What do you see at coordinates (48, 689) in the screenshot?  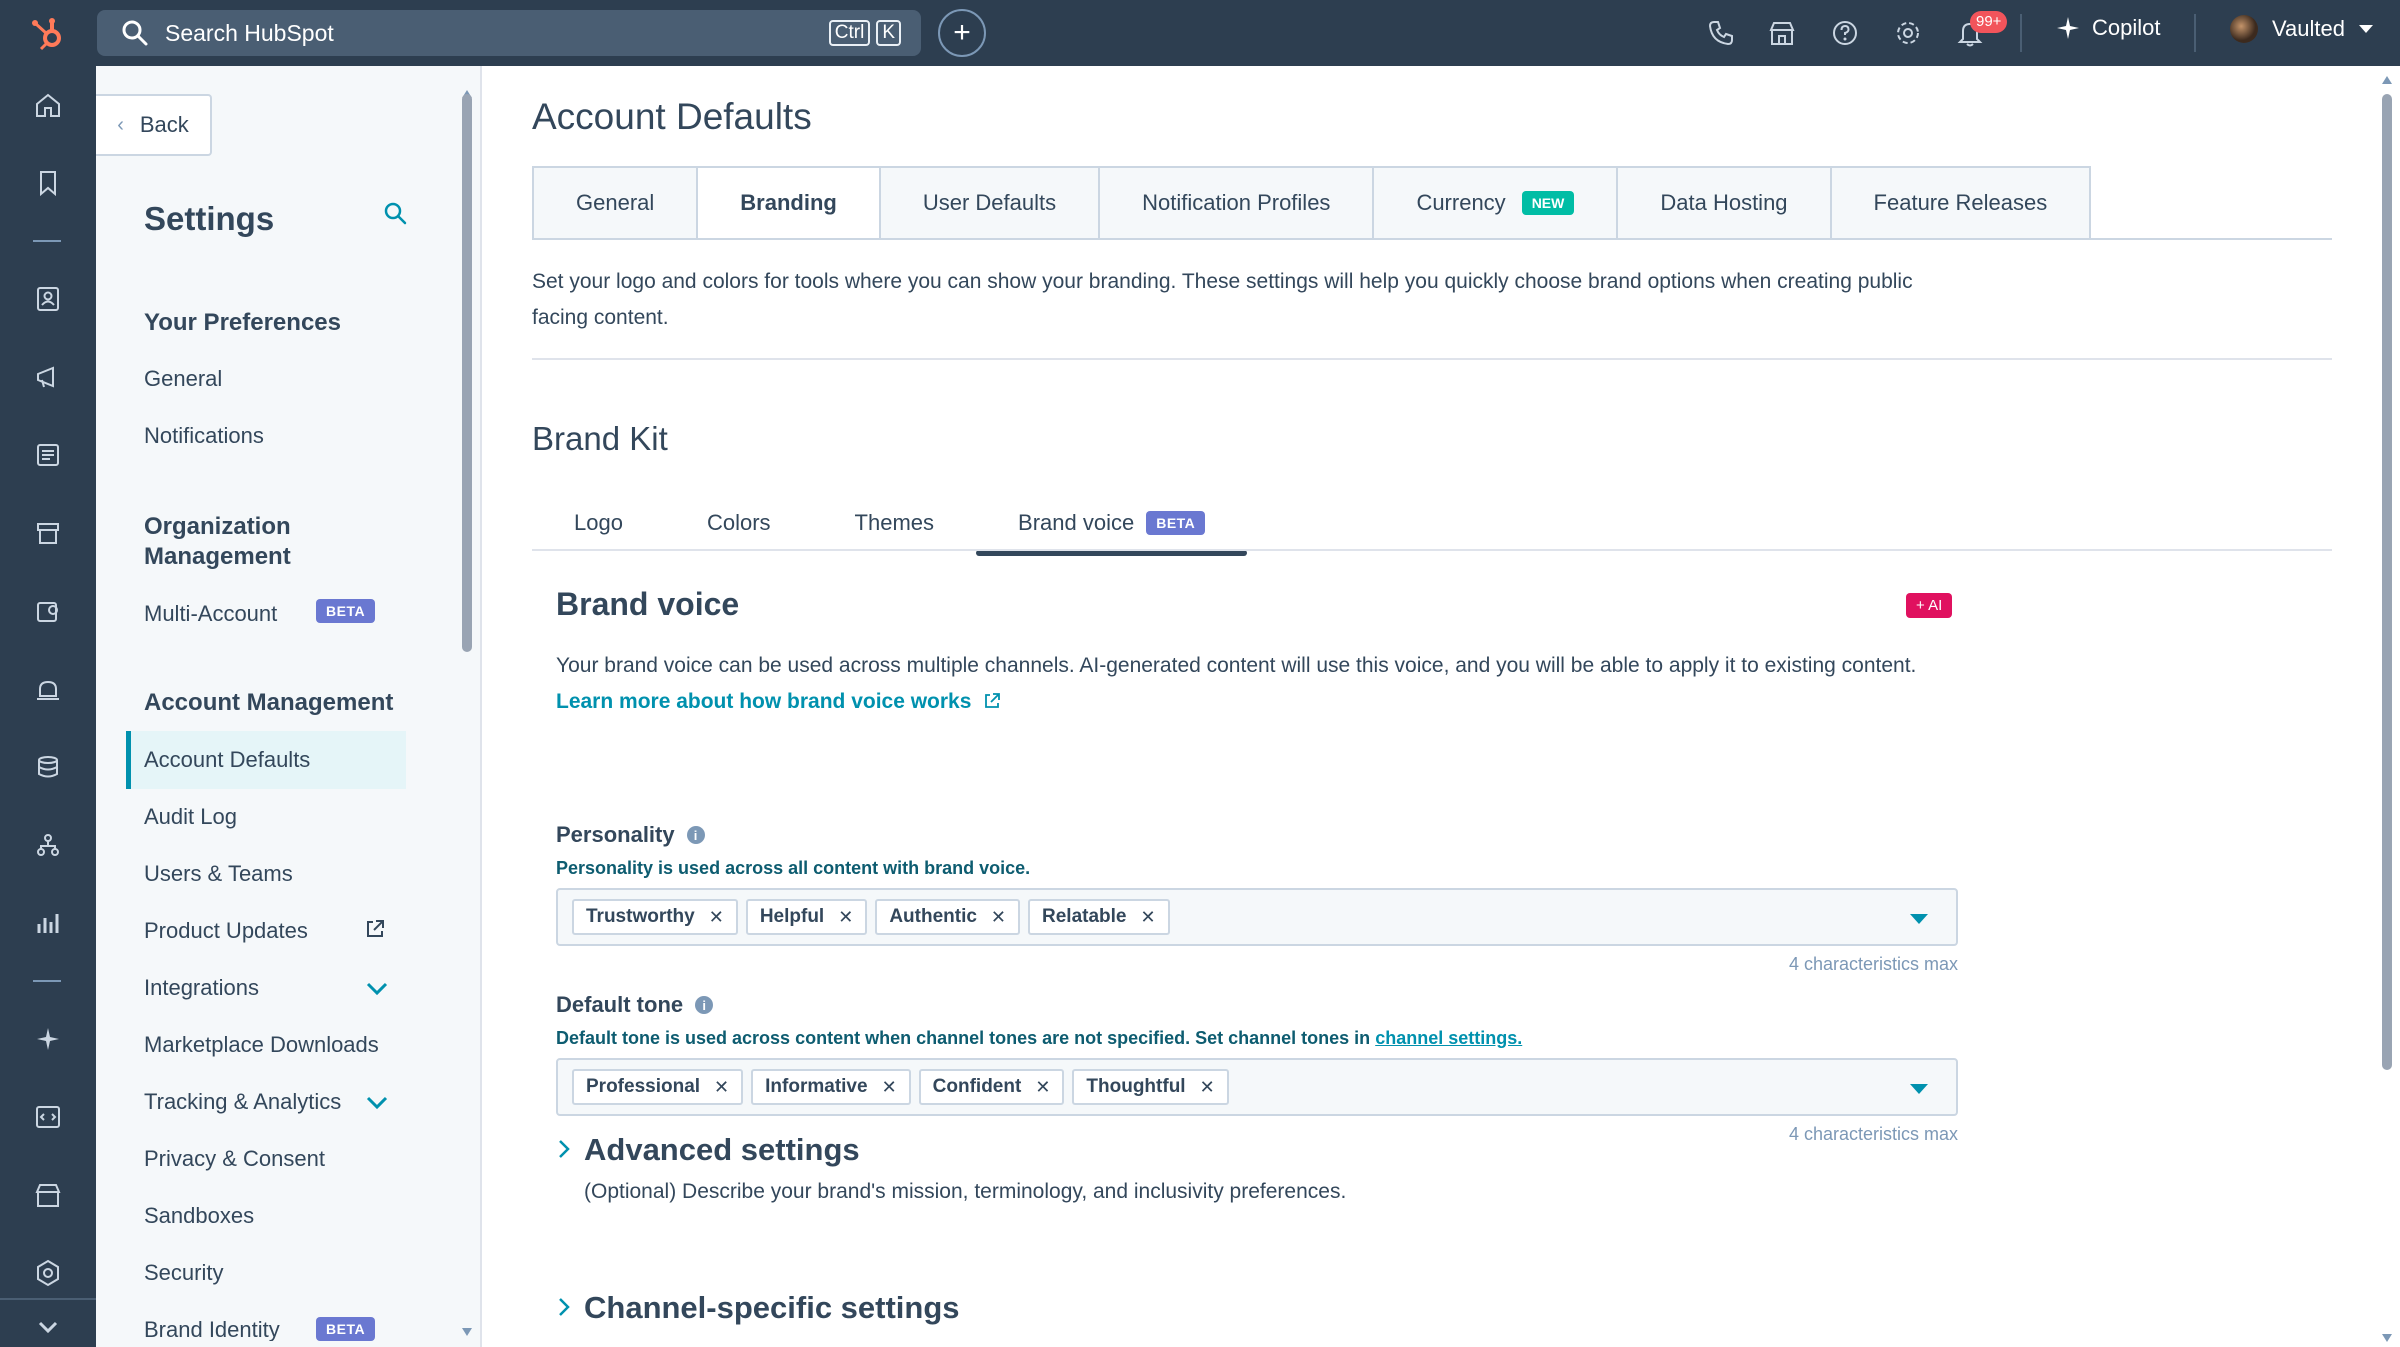 I see `automation-icon` at bounding box center [48, 689].